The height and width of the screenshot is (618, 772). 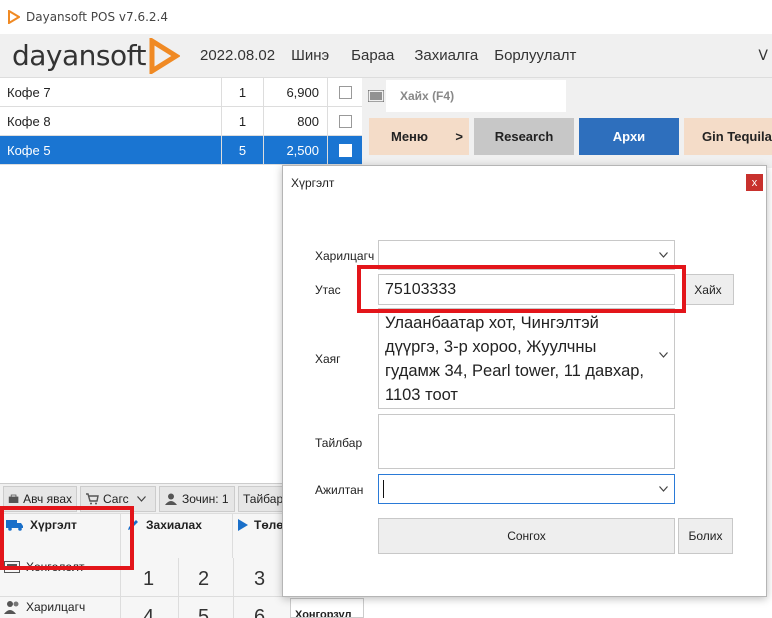 What do you see at coordinates (328, 290) in the screenshot?
I see `phone-field-label: Утас` at bounding box center [328, 290].